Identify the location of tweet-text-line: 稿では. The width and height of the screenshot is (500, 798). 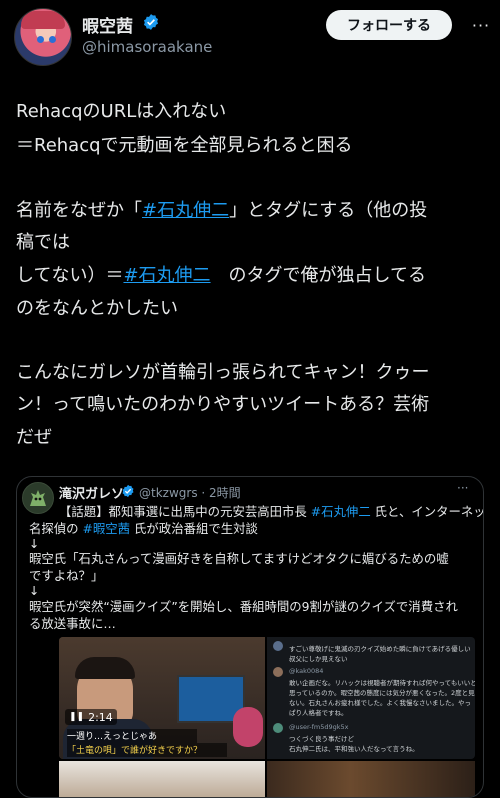
(43, 242).